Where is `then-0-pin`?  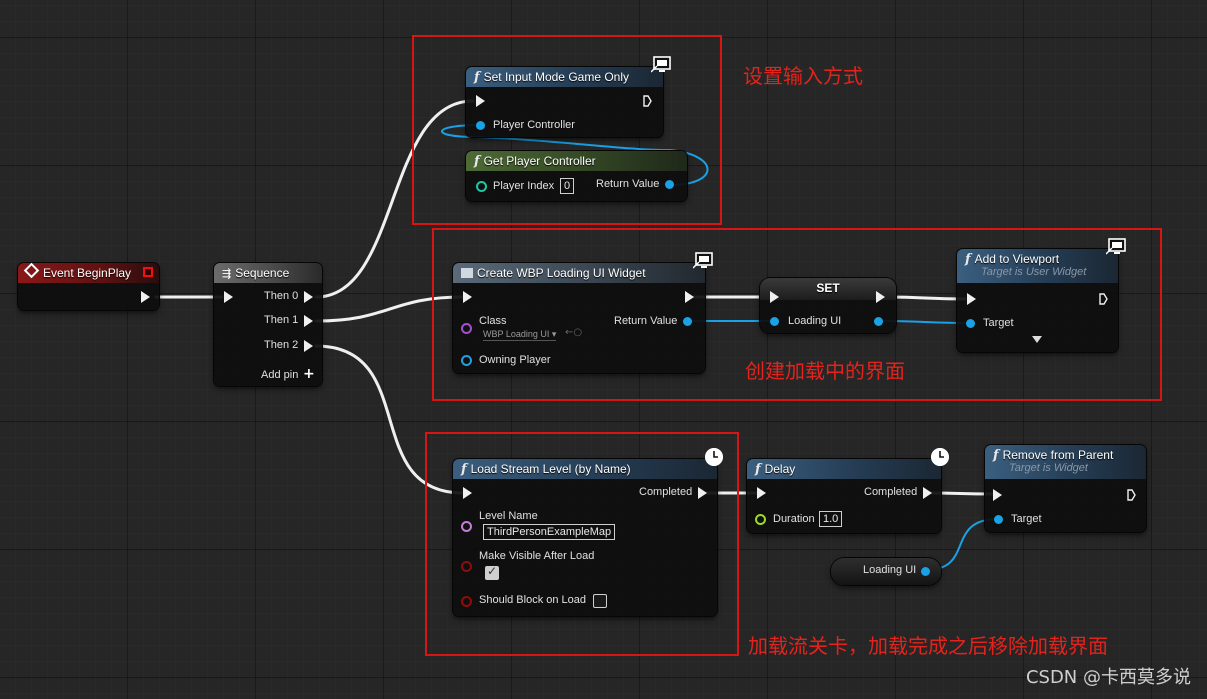 then-0-pin is located at coordinates (308, 297).